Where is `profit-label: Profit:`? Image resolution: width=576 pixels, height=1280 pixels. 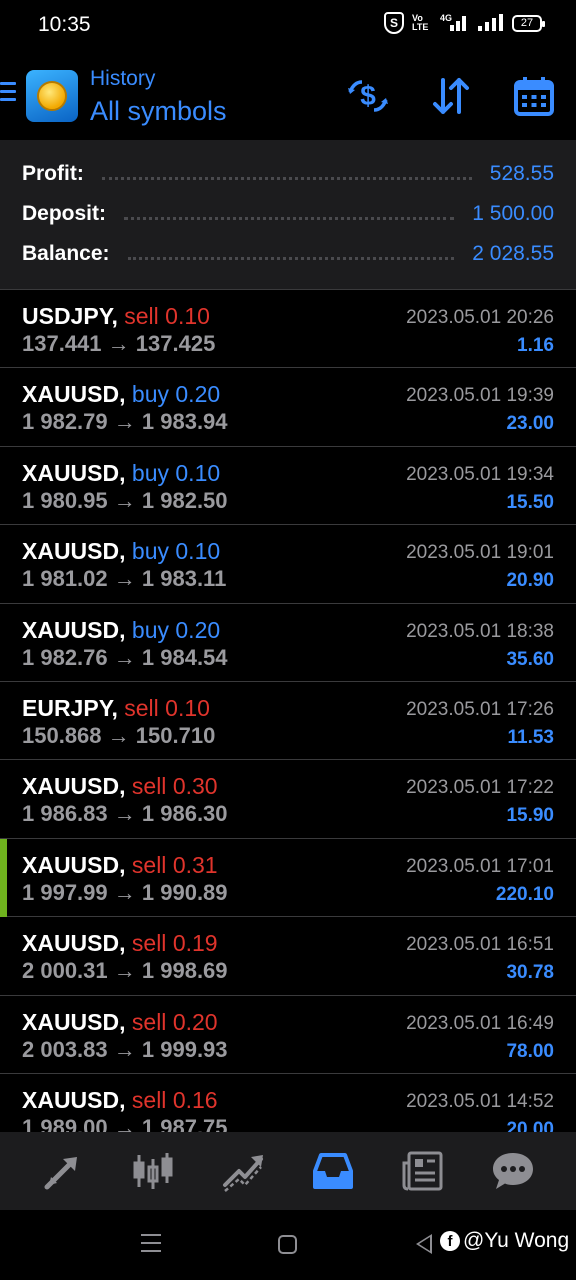
profit-label: Profit: is located at coordinates (53, 173).